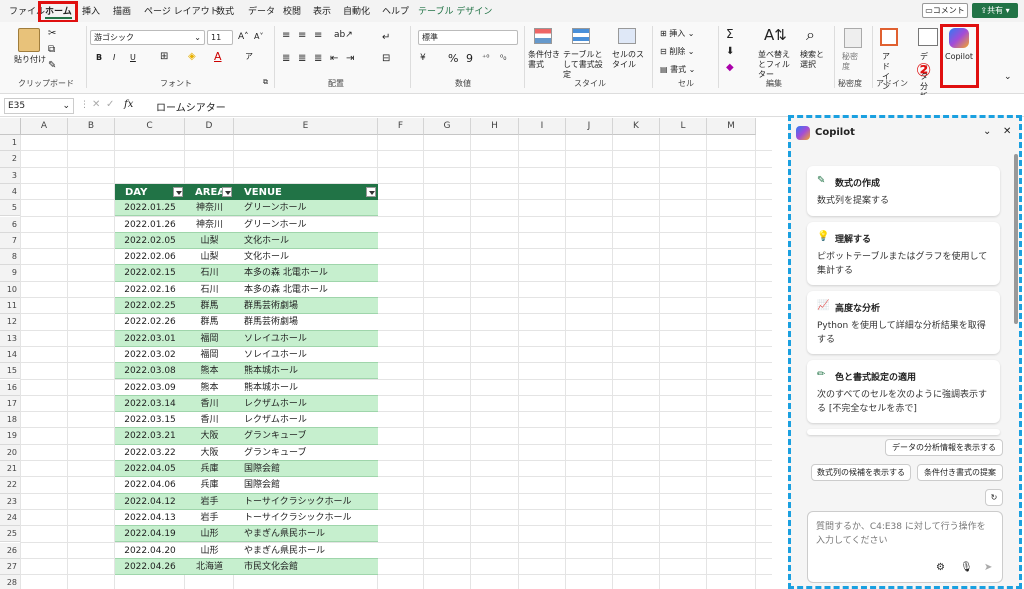 The height and width of the screenshot is (589, 1024). Describe the element at coordinates (10, 322) in the screenshot. I see `row-header-12: 12` at that location.